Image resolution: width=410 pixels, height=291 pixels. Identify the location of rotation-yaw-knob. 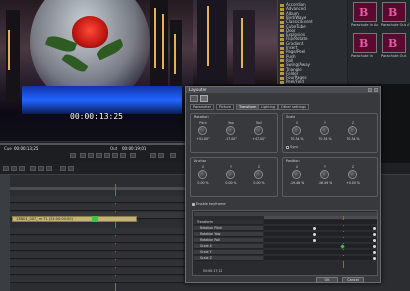
(230, 130).